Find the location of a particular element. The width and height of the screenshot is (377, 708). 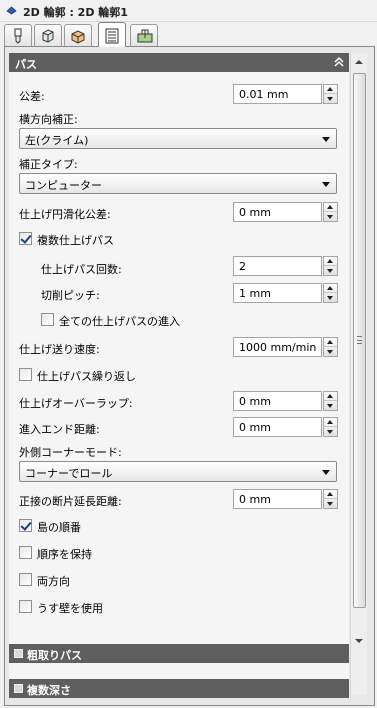

setup-icon is located at coordinates (78, 37).